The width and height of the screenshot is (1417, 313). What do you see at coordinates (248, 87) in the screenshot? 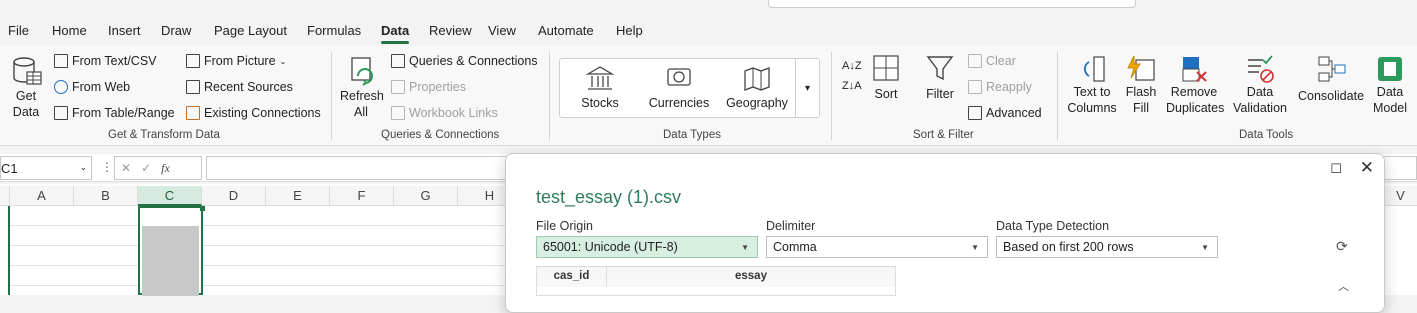
I see `recent-sources-label: Recent Sources` at bounding box center [248, 87].